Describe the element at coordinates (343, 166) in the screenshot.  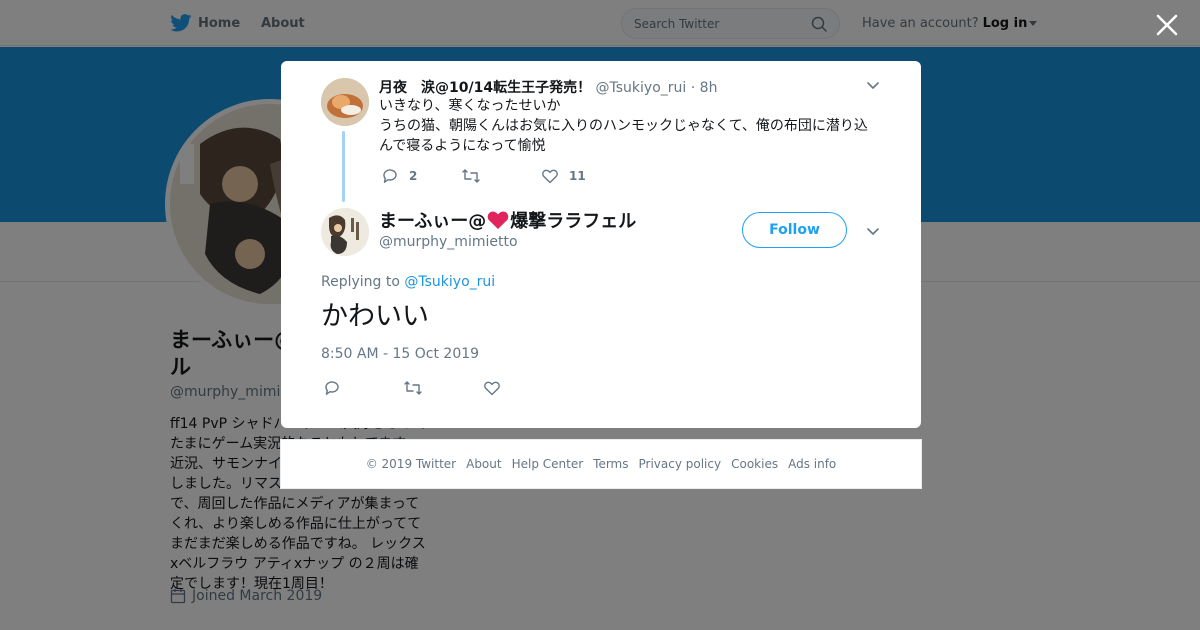
I see `thread-line` at that location.